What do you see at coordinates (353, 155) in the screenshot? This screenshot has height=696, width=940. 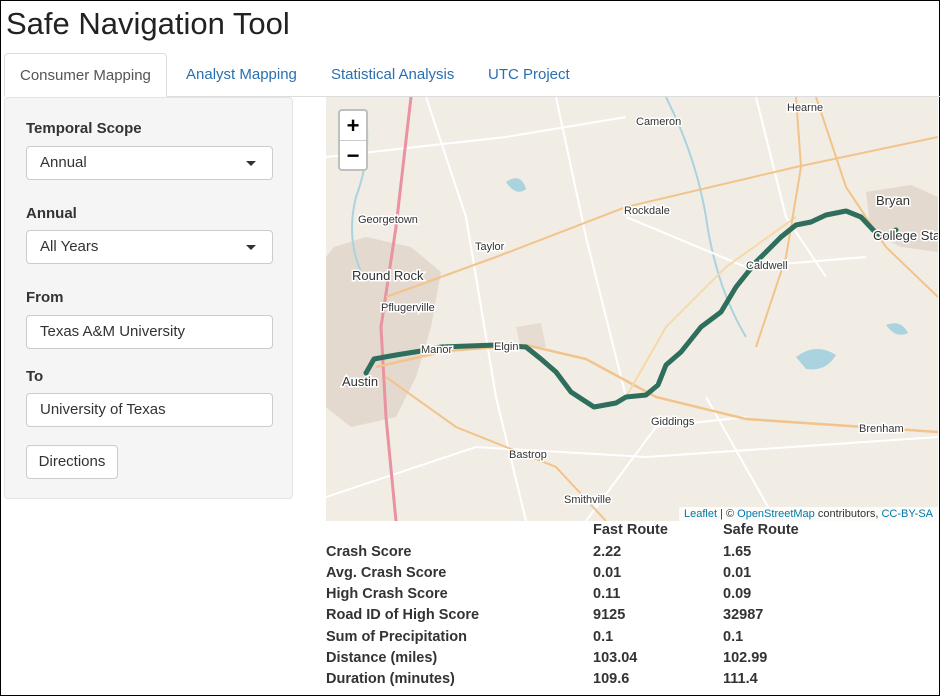 I see `zoom-out-button: −` at bounding box center [353, 155].